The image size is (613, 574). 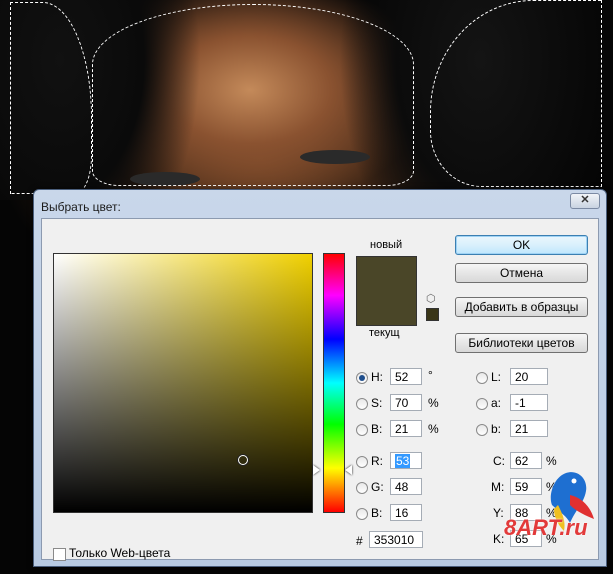 I want to click on cancel-button: Отмена, so click(x=521, y=273).